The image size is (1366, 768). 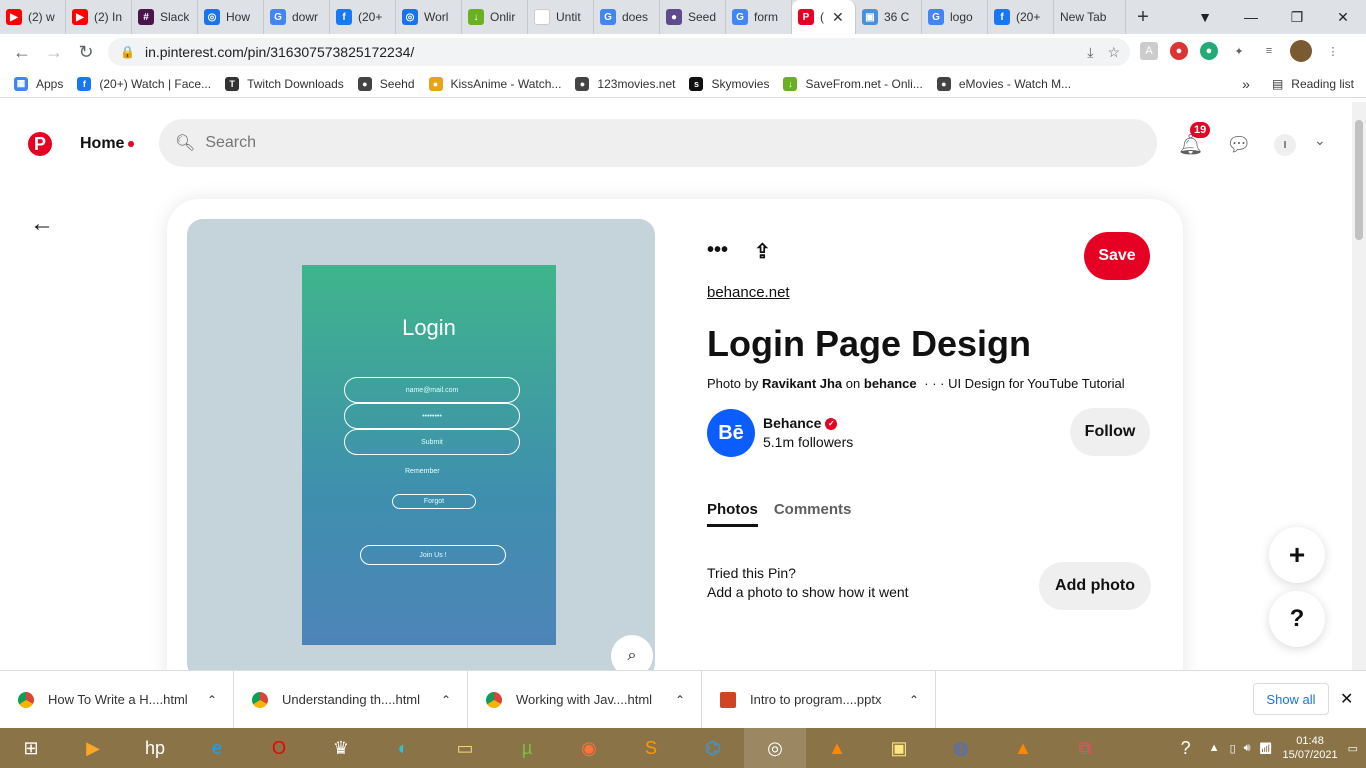 I want to click on vscode-icon: ⌬, so click(x=713, y=748).